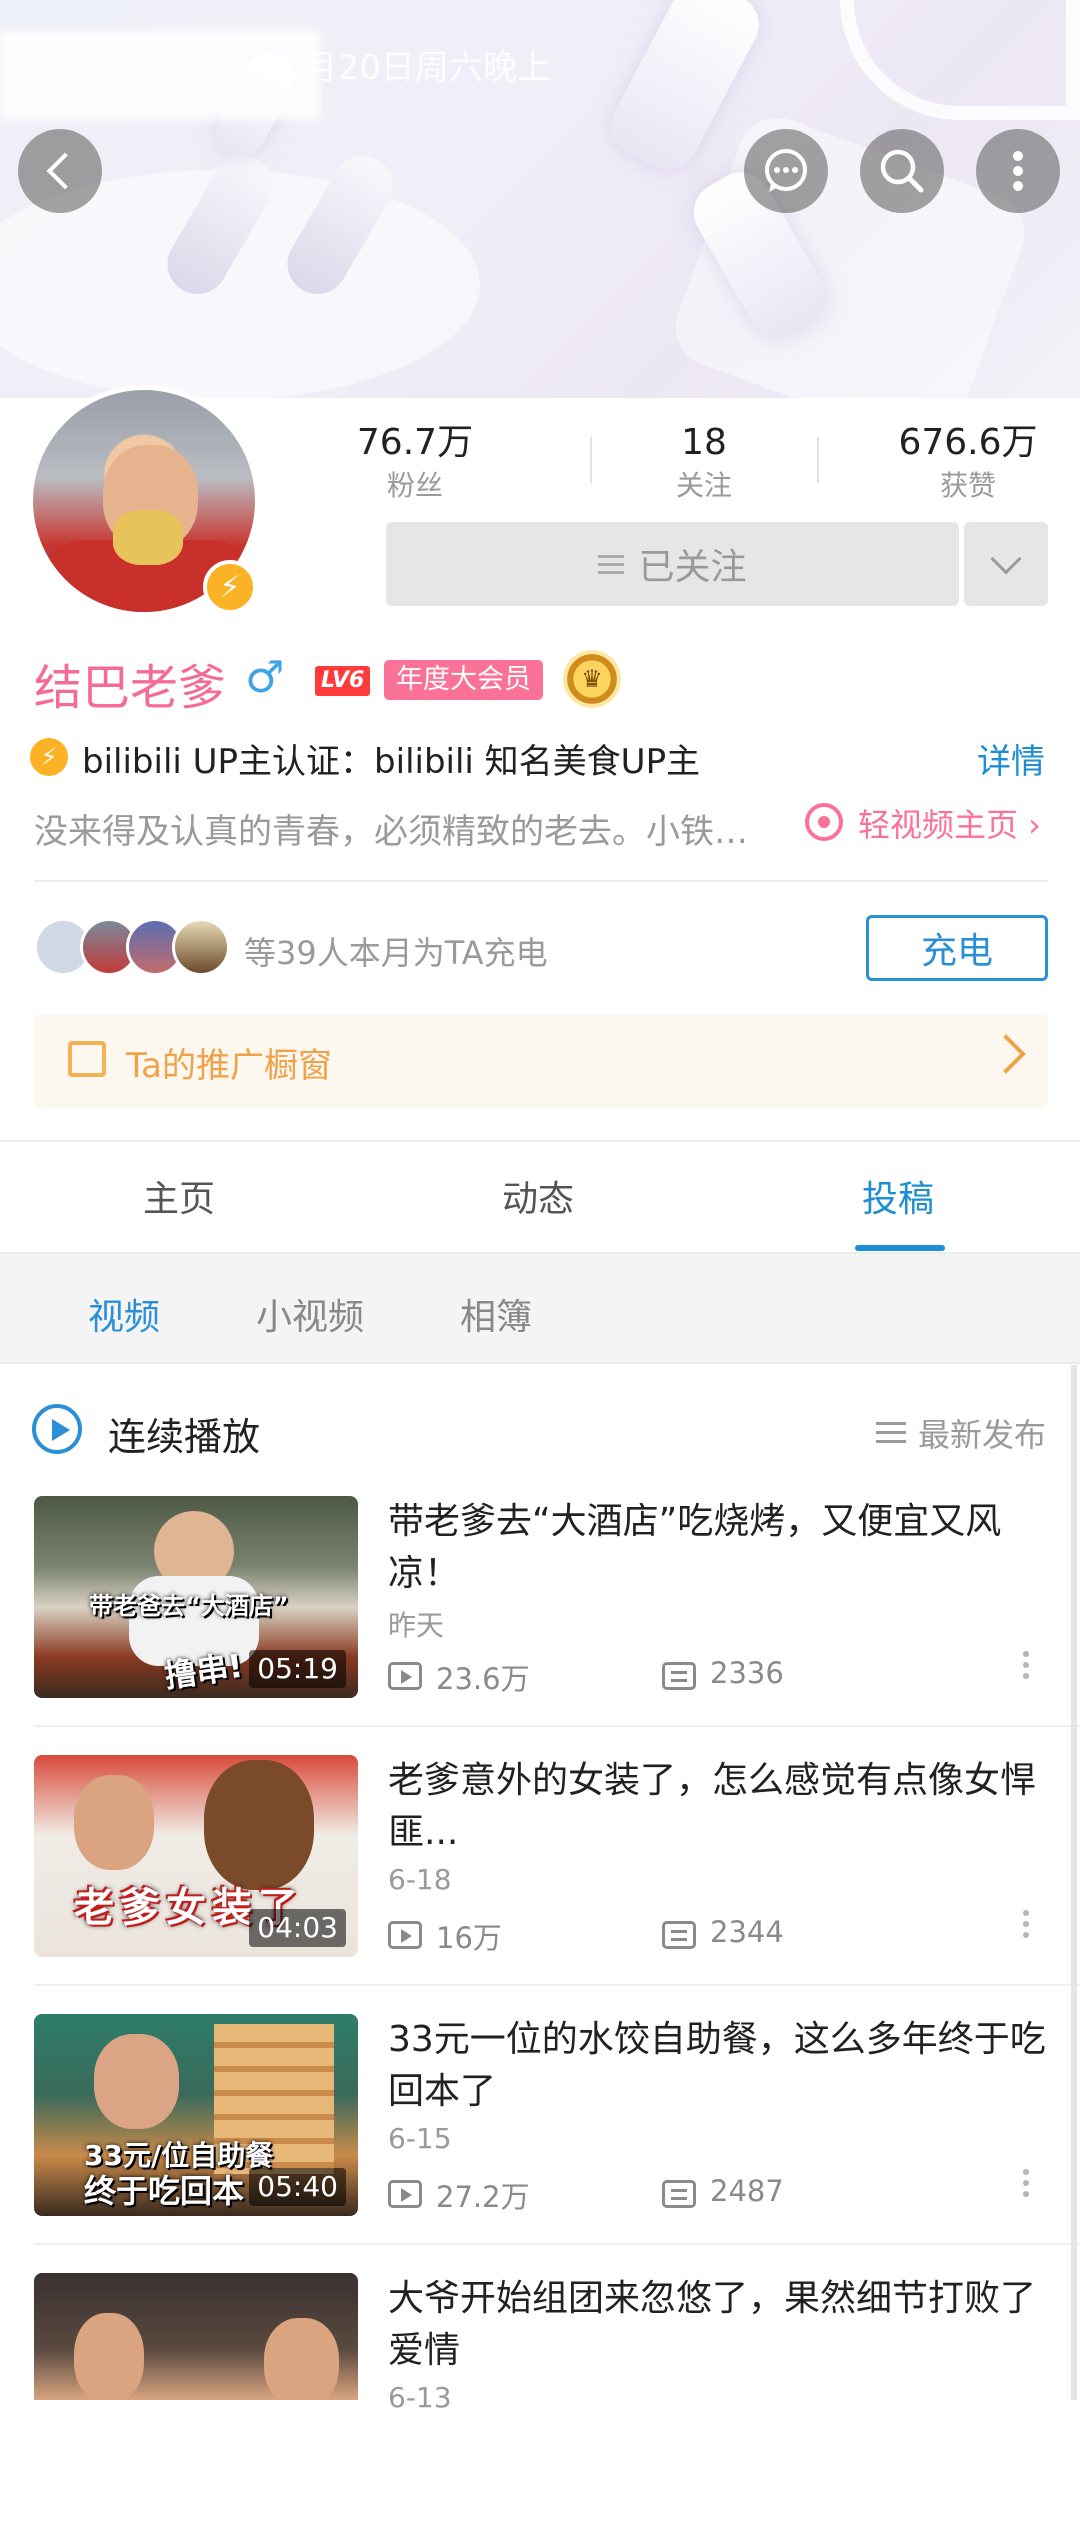 The height and width of the screenshot is (2532, 1080). I want to click on stat-following: 18 关注, so click(704, 461).